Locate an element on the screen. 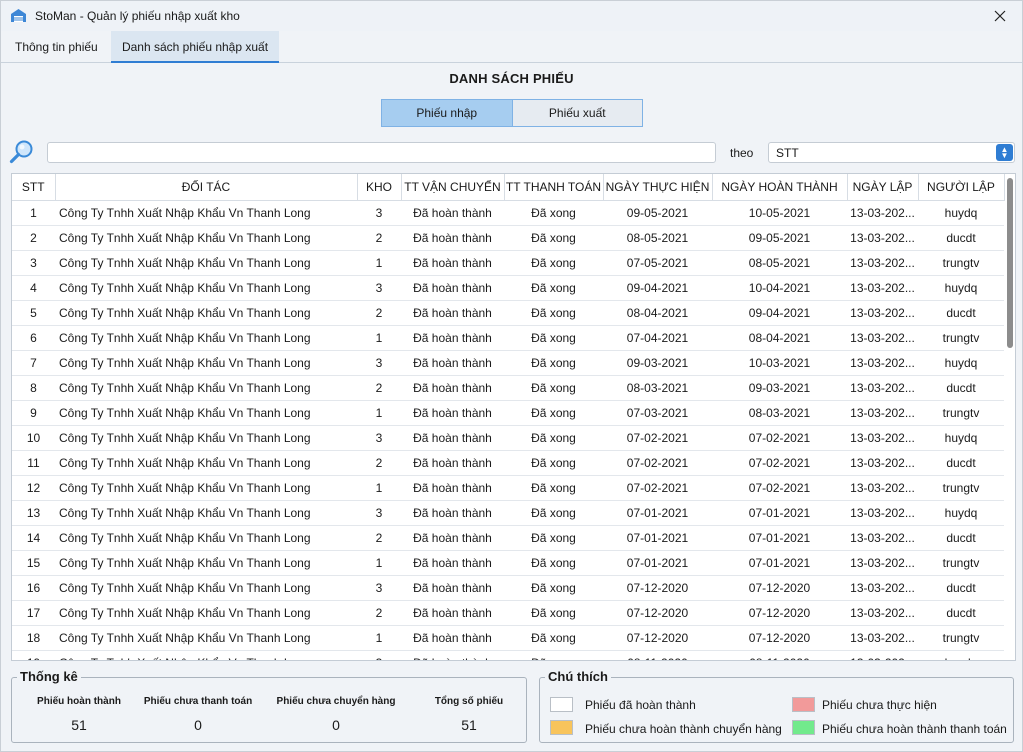  column-header: NGÀY LẬP is located at coordinates (883, 187).